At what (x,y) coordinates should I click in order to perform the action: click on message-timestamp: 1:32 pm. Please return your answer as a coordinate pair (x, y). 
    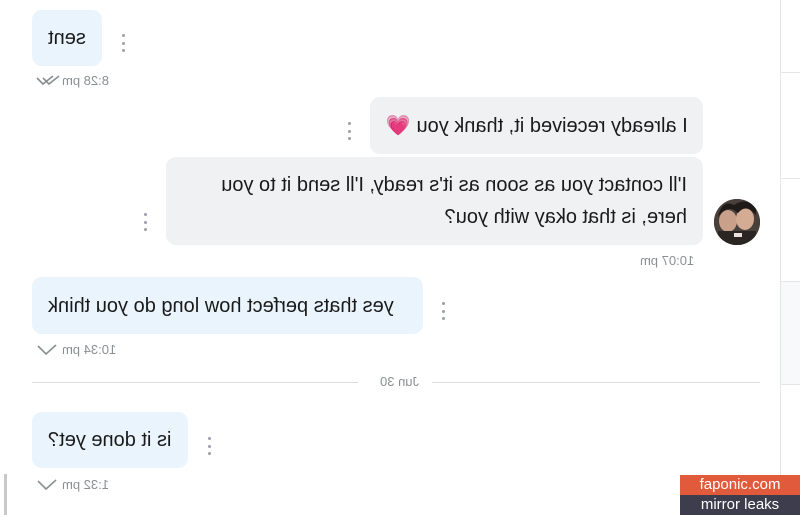
    Looking at the image, I should click on (85, 484).